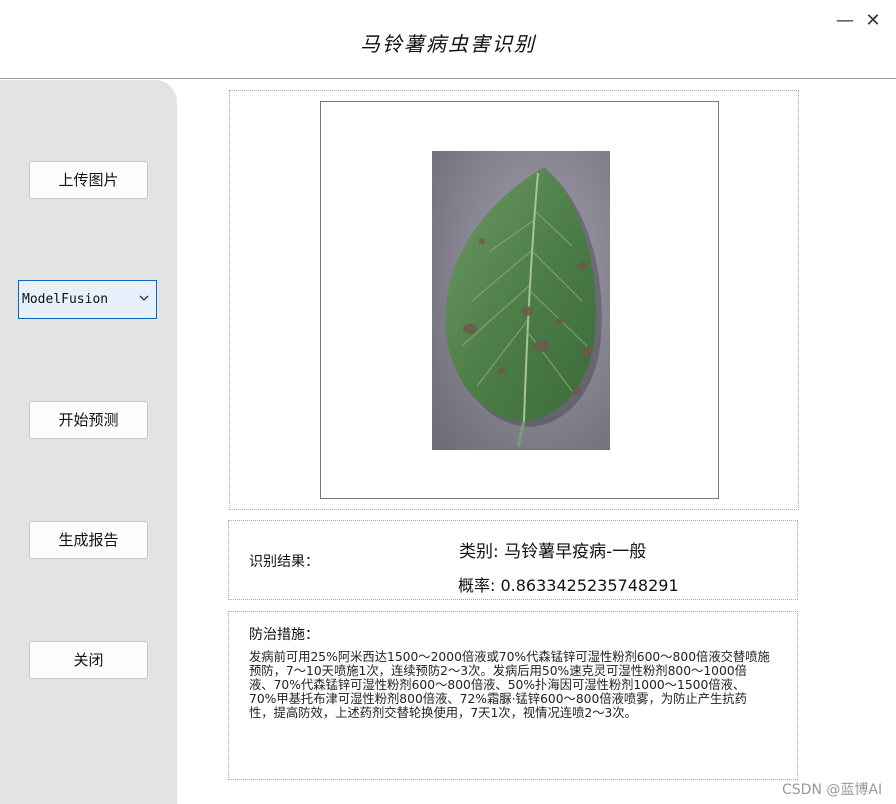 The width and height of the screenshot is (896, 804). I want to click on model-select-value: ModelFusion, so click(65, 299).